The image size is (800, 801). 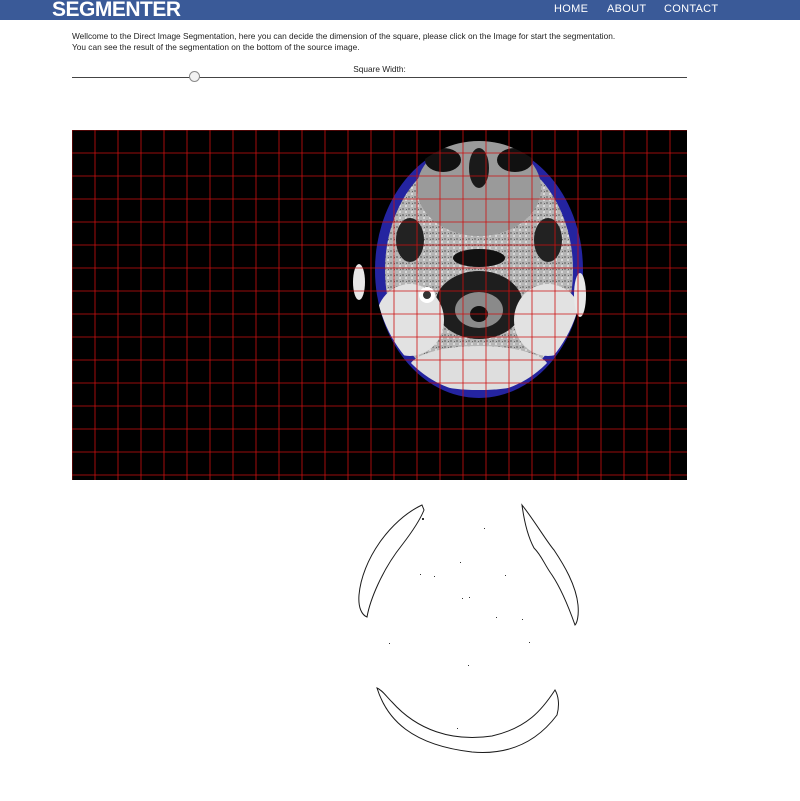 I want to click on brand-logo: SEGMENTER, so click(x=116, y=10).